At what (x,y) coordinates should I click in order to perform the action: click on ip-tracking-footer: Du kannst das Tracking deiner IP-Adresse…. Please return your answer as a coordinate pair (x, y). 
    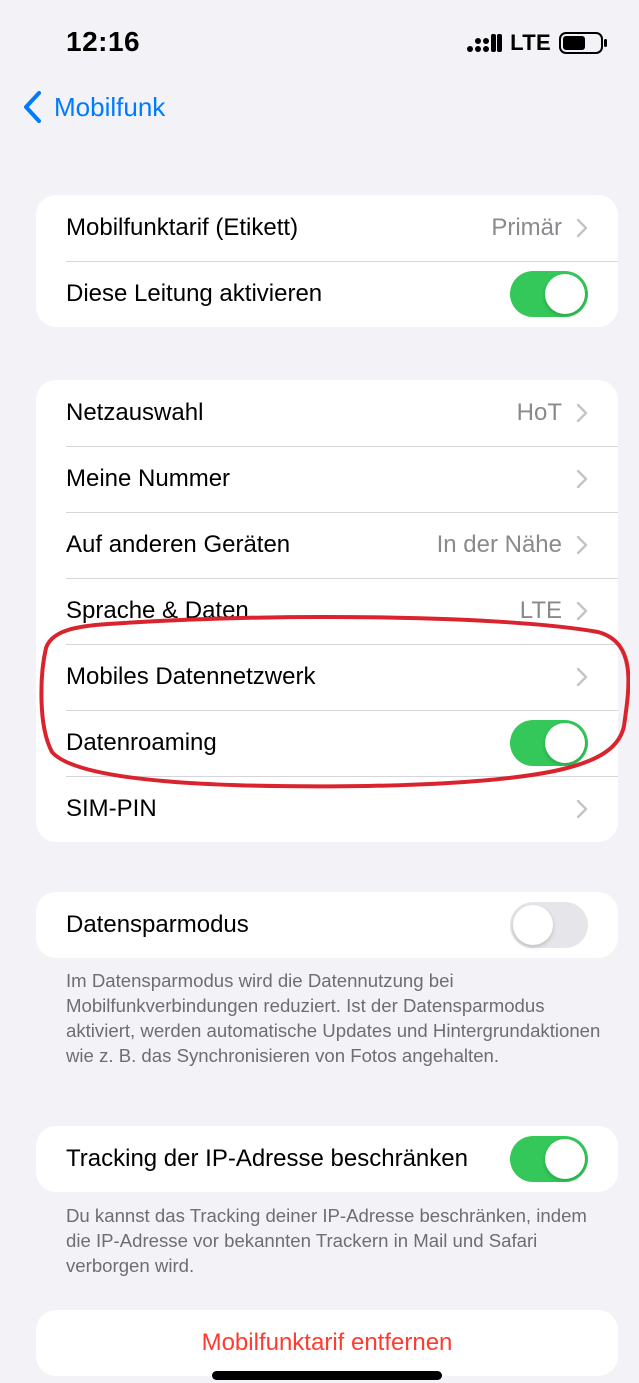
    Looking at the image, I should click on (326, 1240).